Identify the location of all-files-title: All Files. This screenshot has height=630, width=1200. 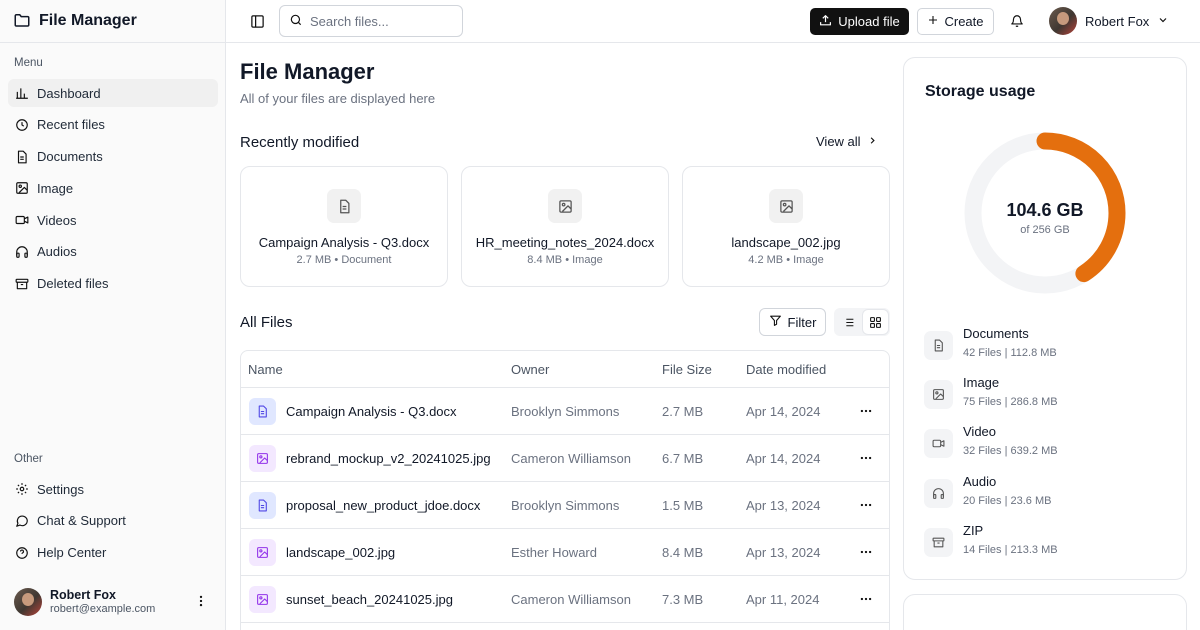
(266, 322).